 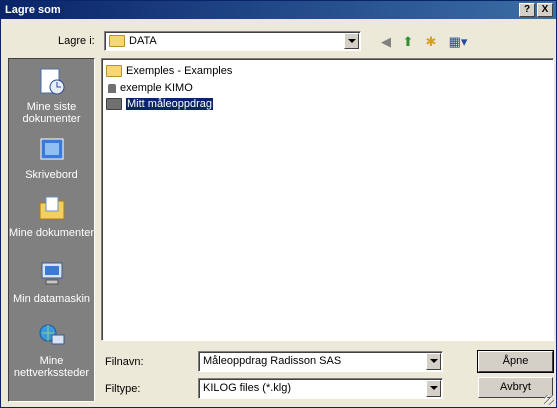 I want to click on filename-value: Måleoppdrag Radisson SAS, so click(x=272, y=361).